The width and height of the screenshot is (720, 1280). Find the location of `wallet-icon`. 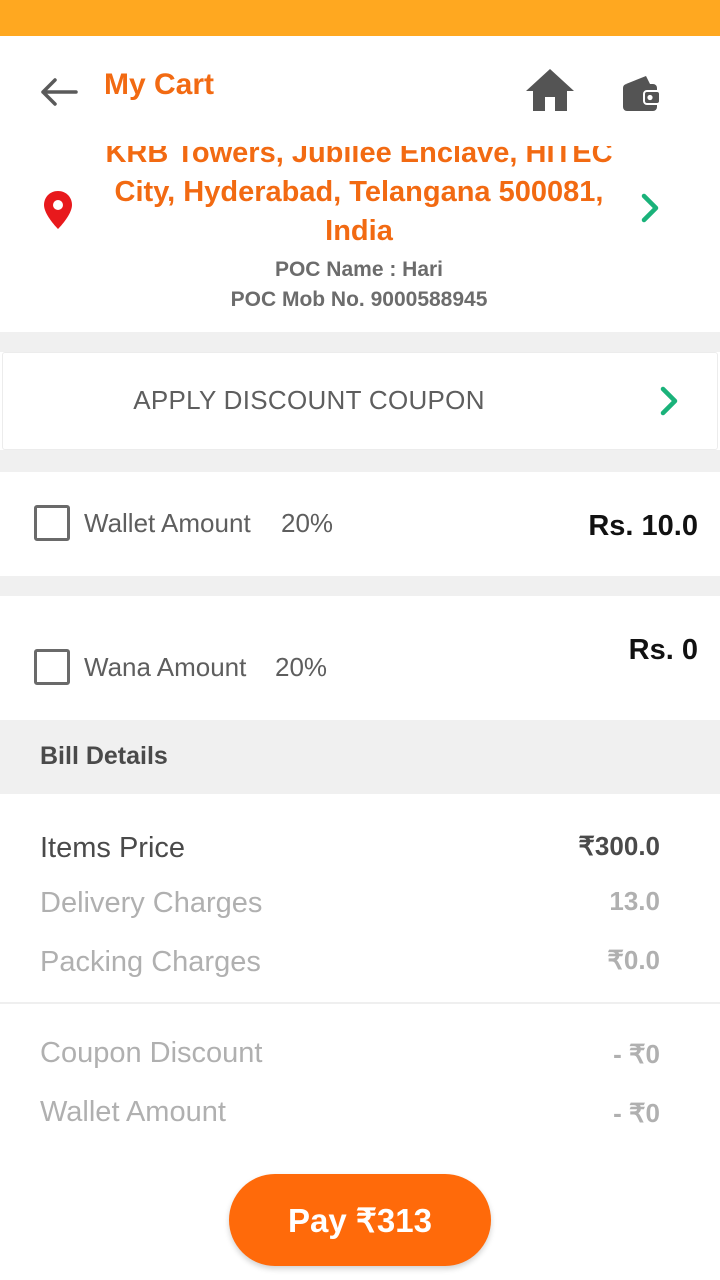

wallet-icon is located at coordinates (642, 93).